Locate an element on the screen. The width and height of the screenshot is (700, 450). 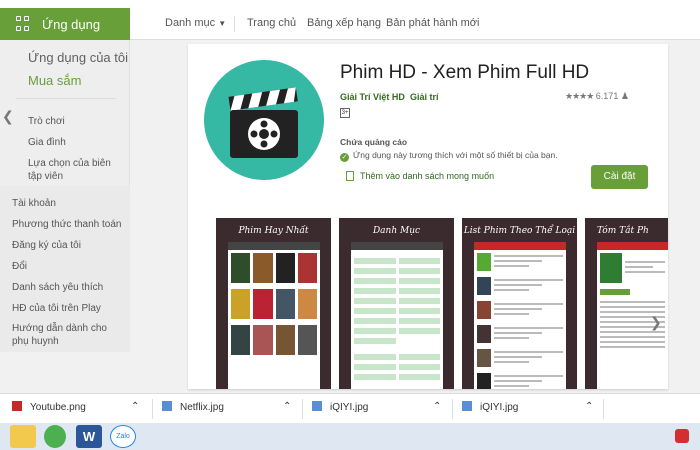
sidebar-item-my-apps: Ứng dụng của tôi is located at coordinates (78, 57).